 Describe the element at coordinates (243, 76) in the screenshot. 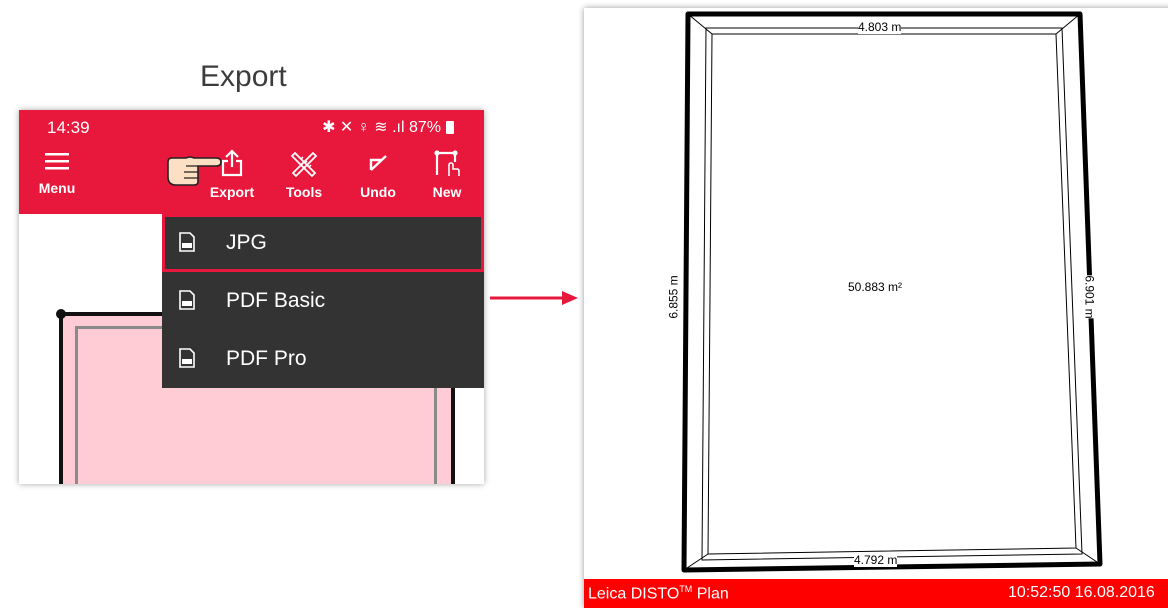

I see `slide-title: Export` at that location.